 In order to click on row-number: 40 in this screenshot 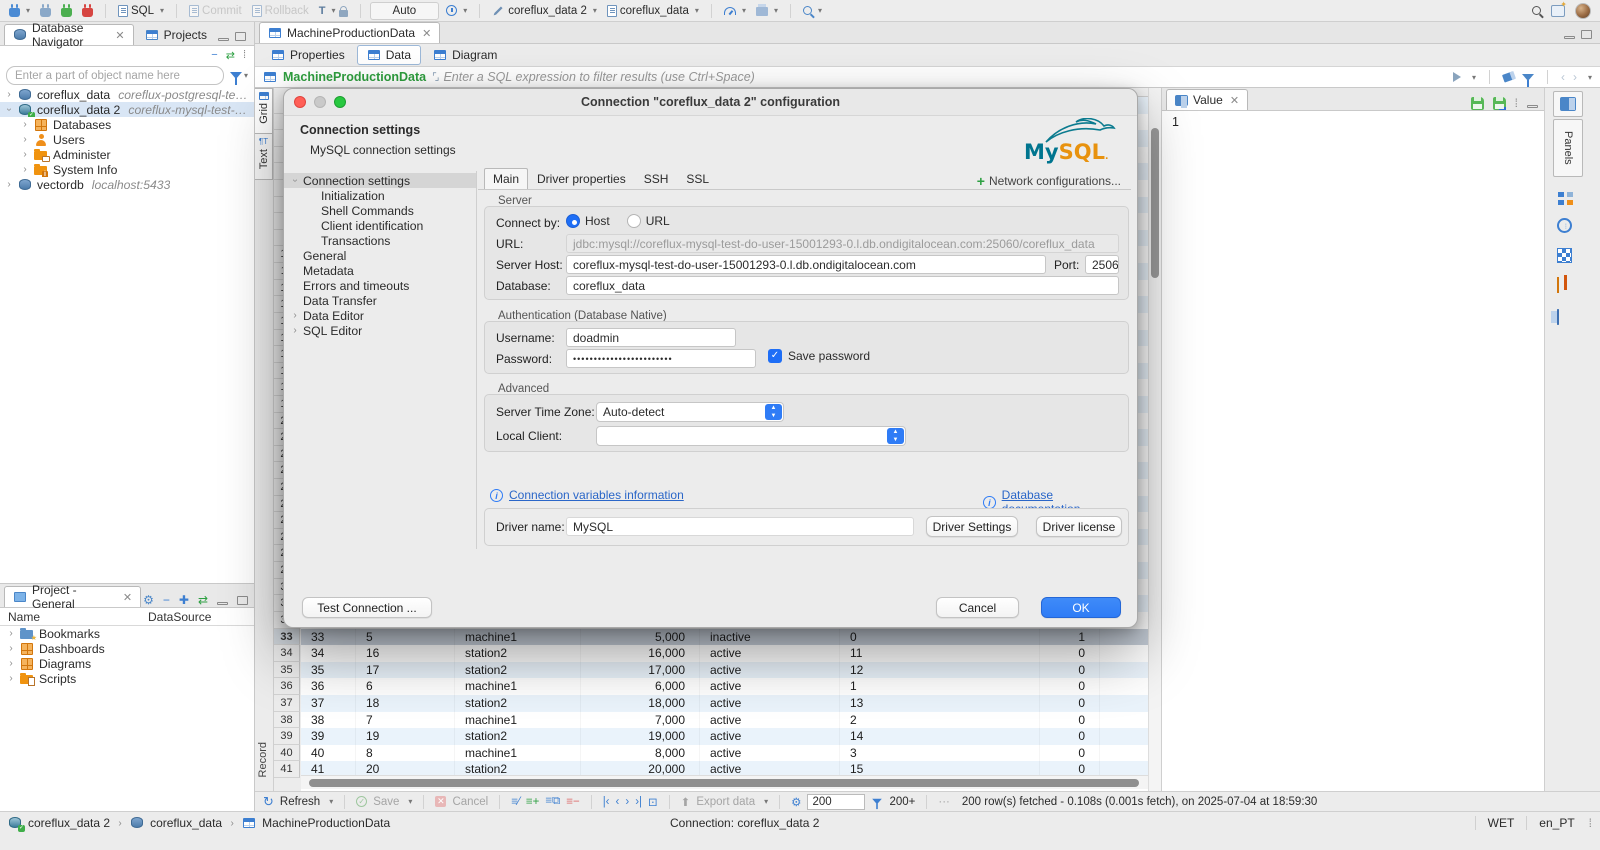, I will do `click(287, 753)`.